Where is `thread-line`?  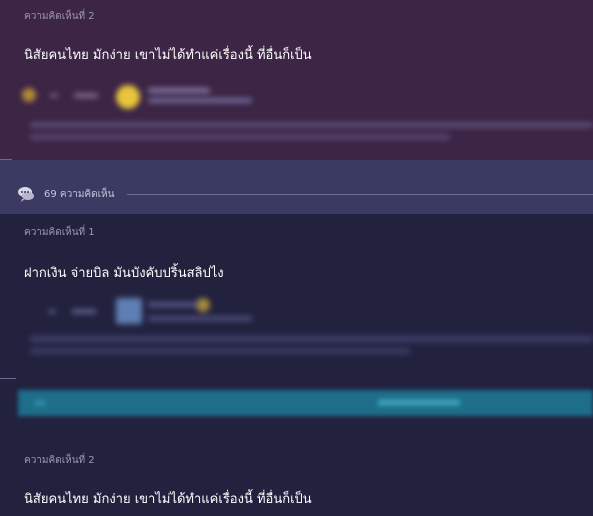
thread-line is located at coordinates (8, 378).